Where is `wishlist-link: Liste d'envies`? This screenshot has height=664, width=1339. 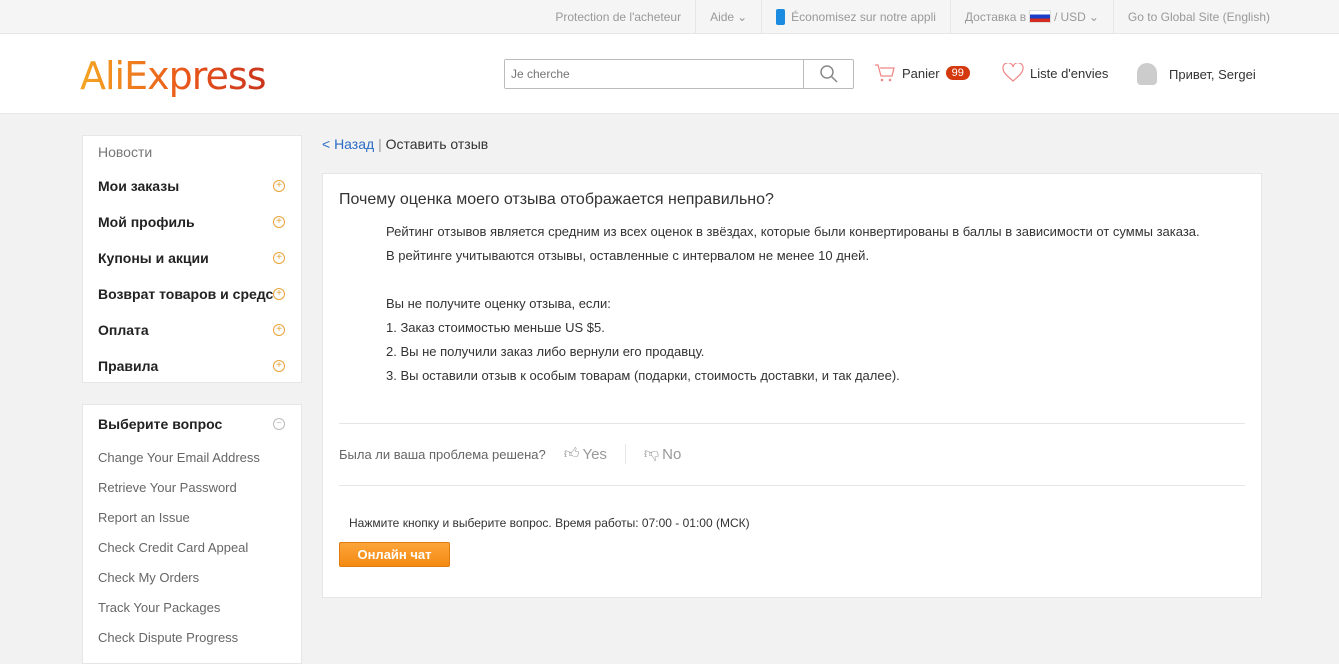 wishlist-link: Liste d'envies is located at coordinates (1055, 73).